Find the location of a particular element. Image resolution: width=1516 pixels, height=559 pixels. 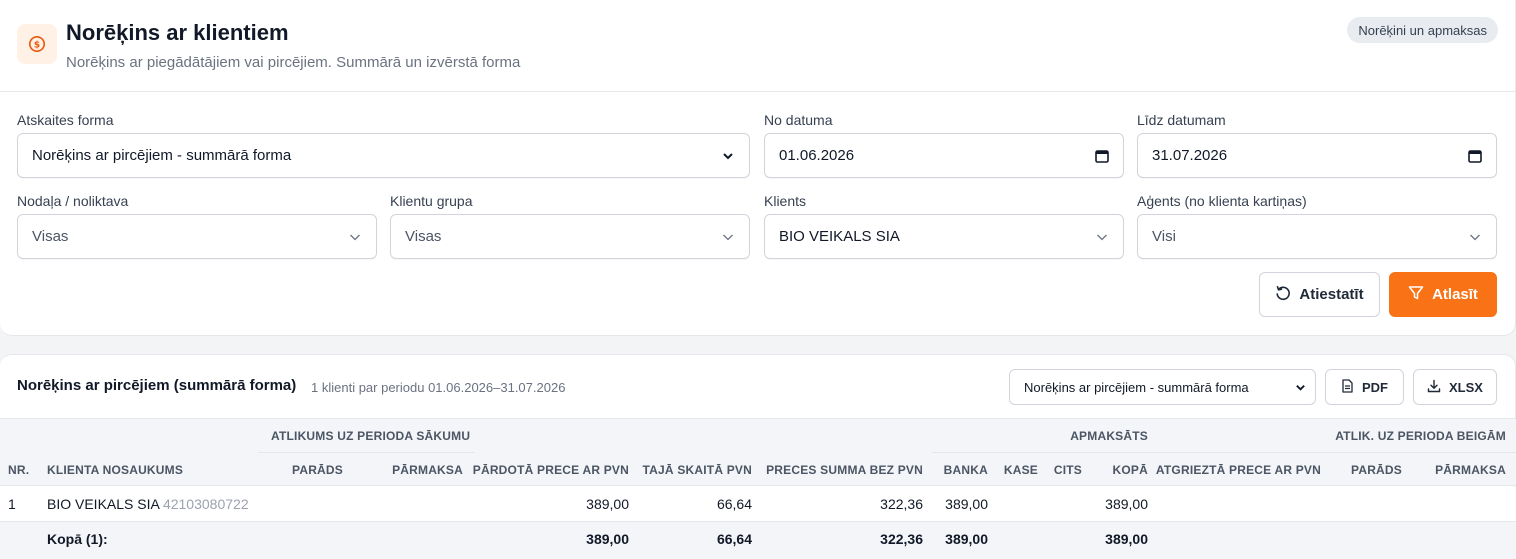

report-form-value: Norēķins ar pircējiem - summārā forma is located at coordinates (162, 155).